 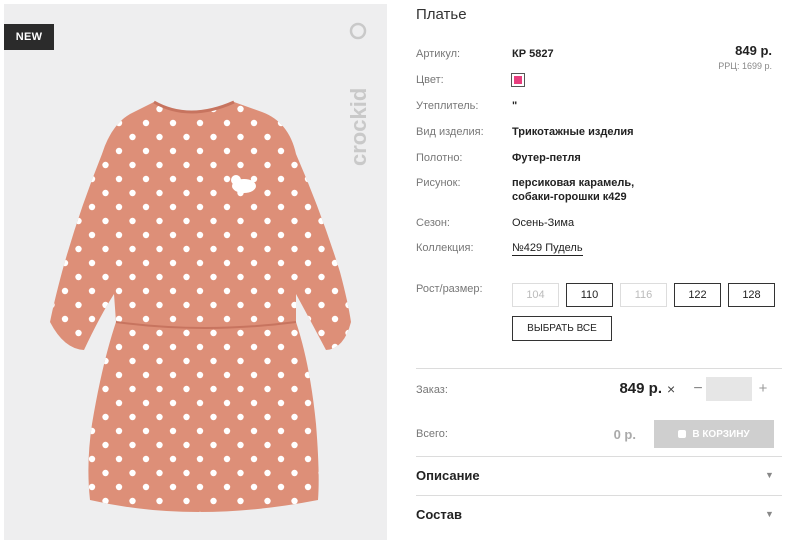 What do you see at coordinates (358, 127) in the screenshot?
I see `svg-text: crockid` at bounding box center [358, 127].